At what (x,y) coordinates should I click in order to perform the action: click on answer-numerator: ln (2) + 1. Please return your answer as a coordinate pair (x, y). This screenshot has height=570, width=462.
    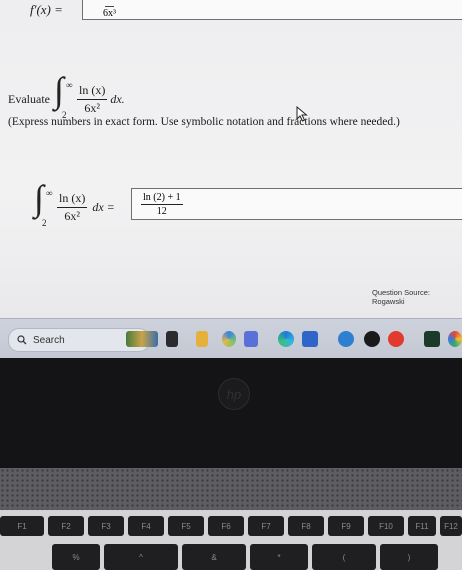
    Looking at the image, I should click on (162, 198).